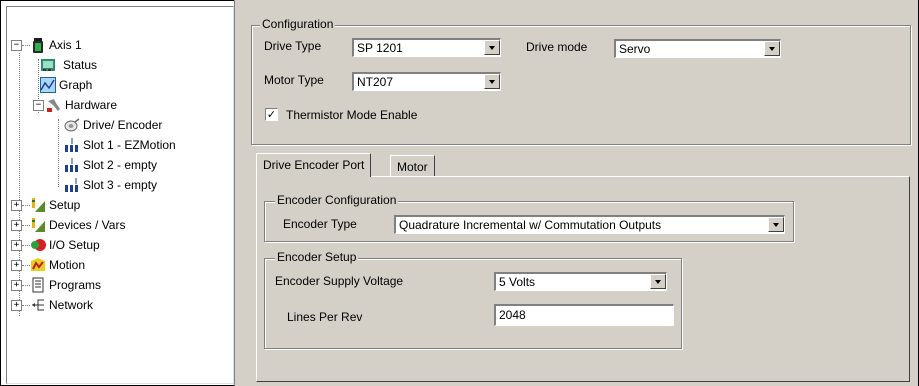 The width and height of the screenshot is (919, 386). I want to click on tree-item-label: Network, so click(71, 305).